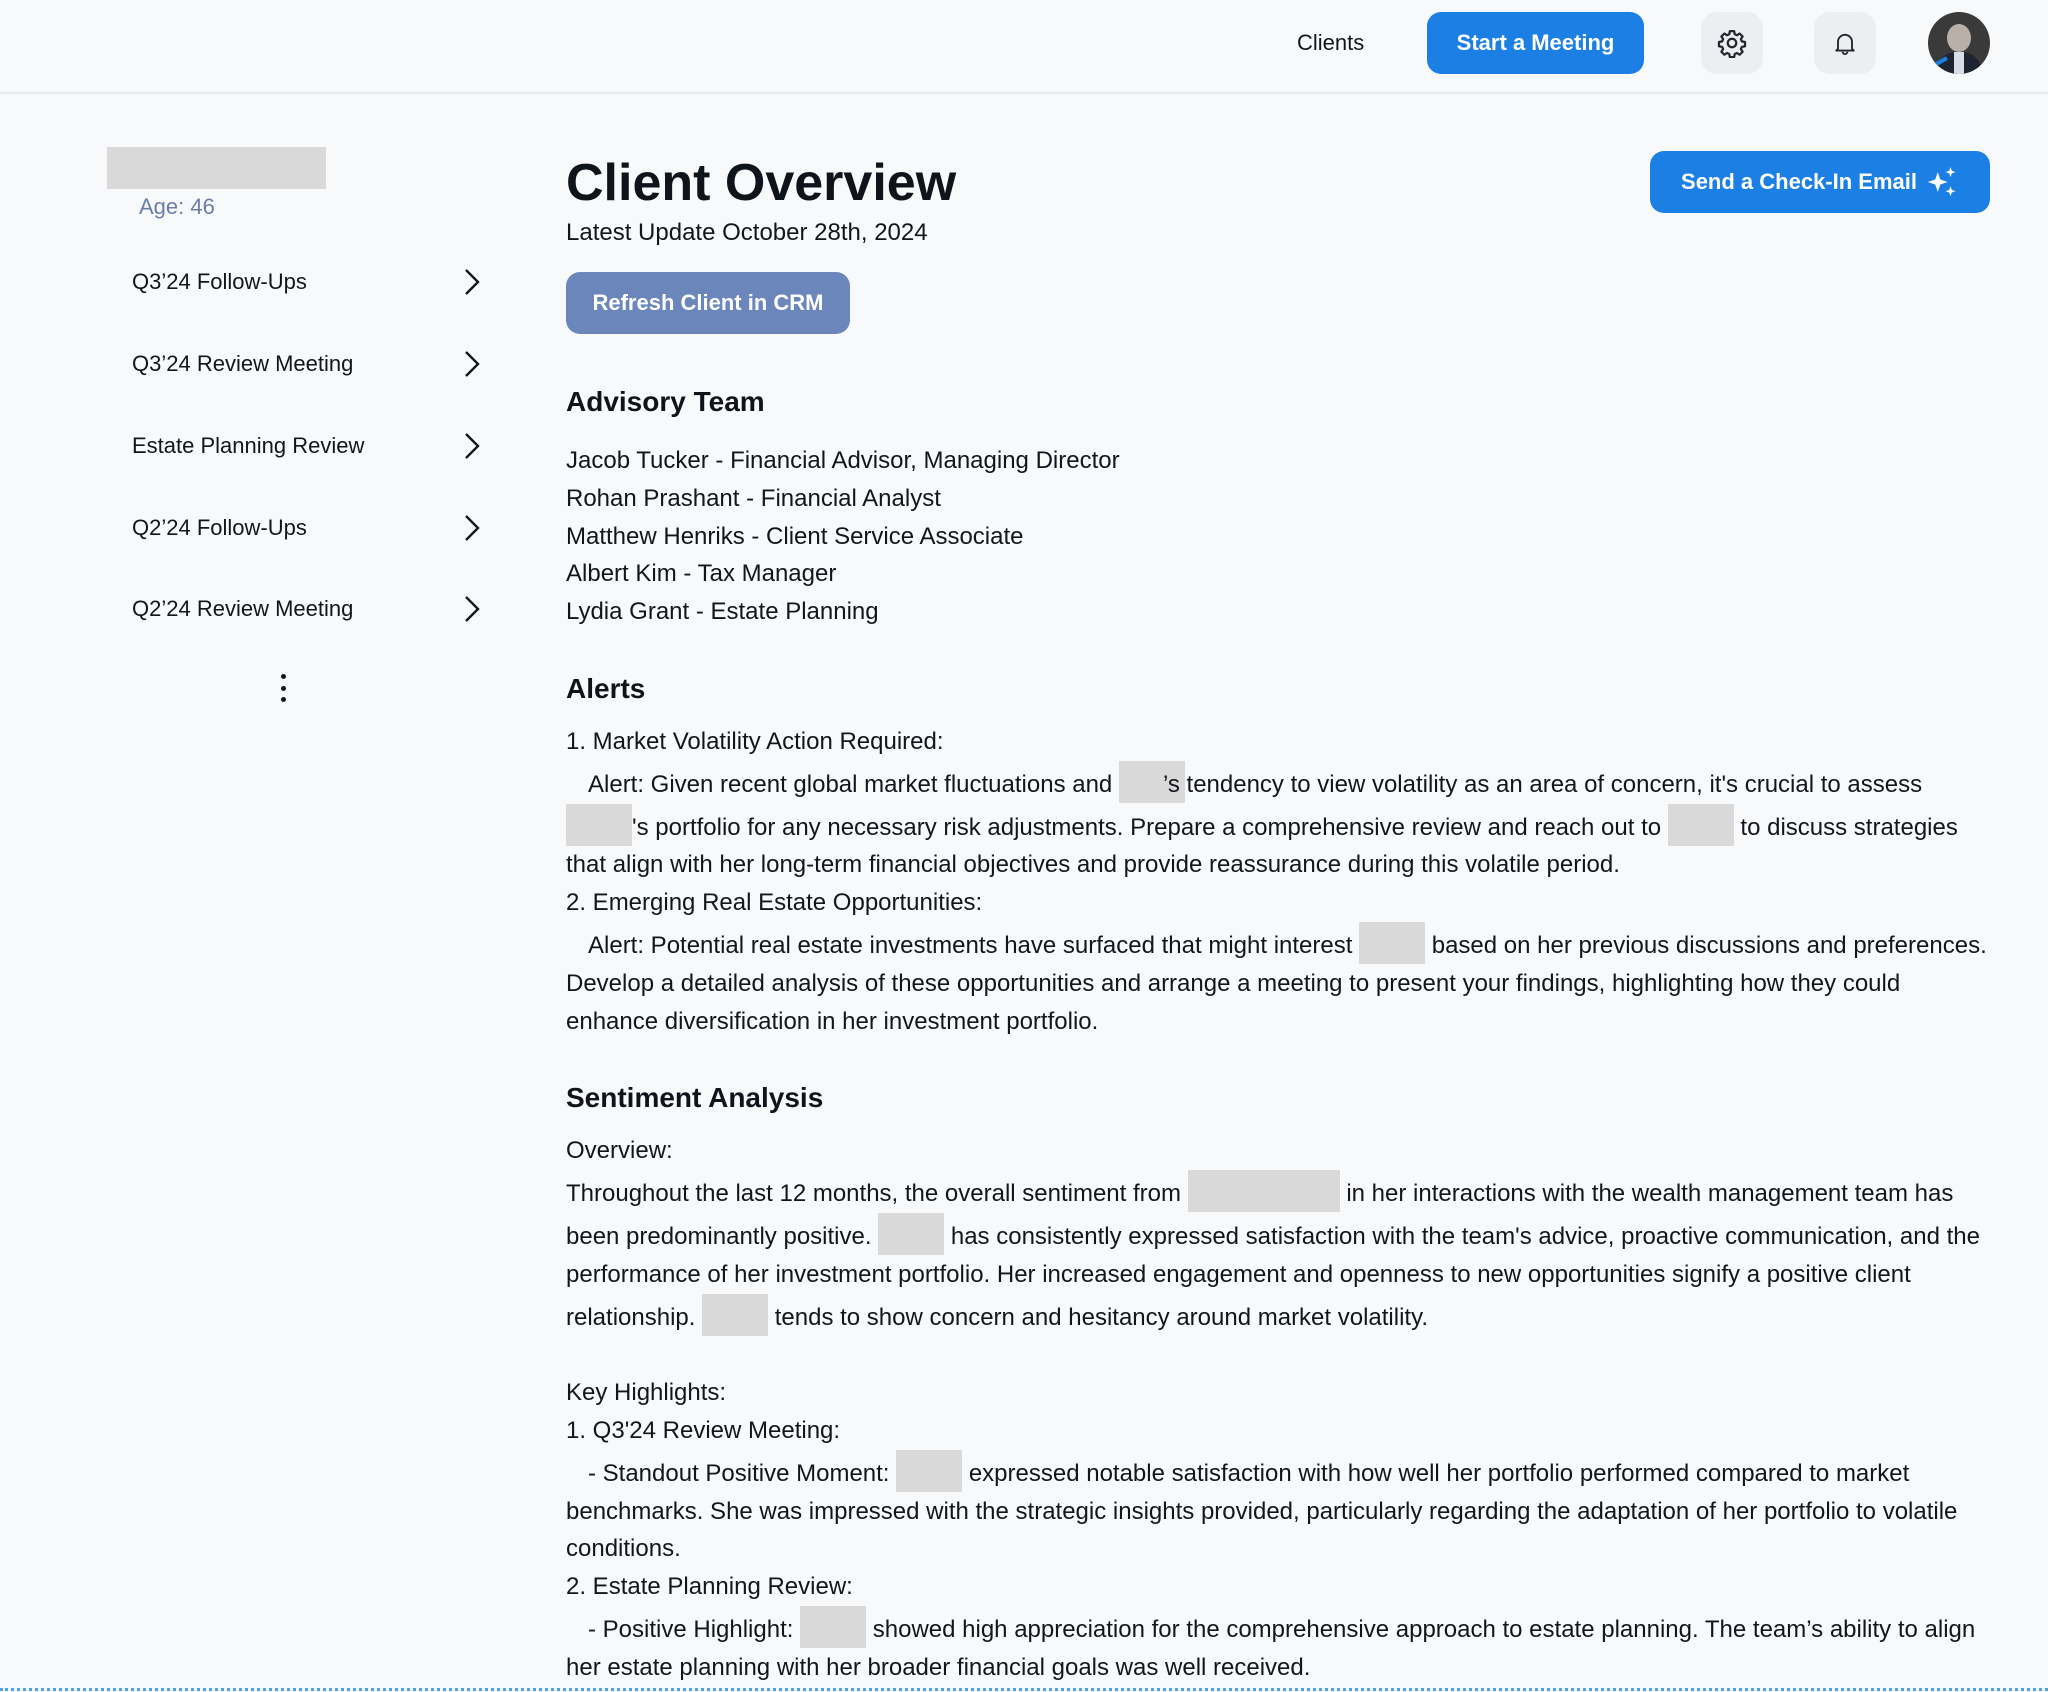  Describe the element at coordinates (177, 206) in the screenshot. I see `client-age: Age: 46` at that location.